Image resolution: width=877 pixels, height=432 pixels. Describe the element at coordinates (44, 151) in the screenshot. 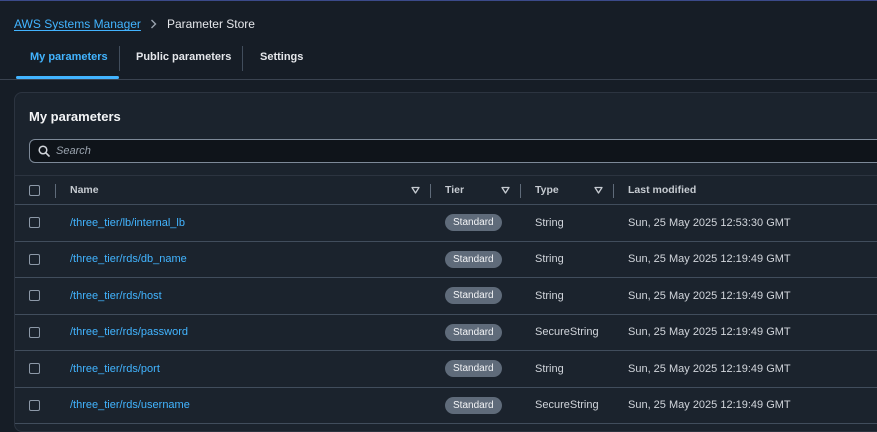

I see `search-icon` at that location.